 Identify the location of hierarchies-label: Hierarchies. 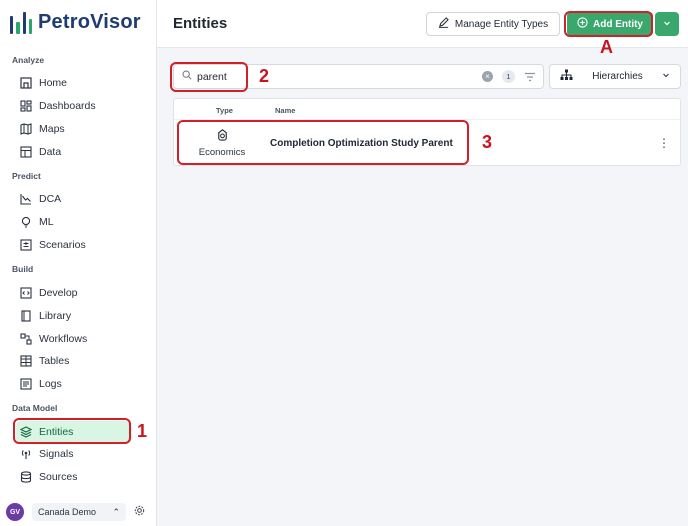
(617, 76).